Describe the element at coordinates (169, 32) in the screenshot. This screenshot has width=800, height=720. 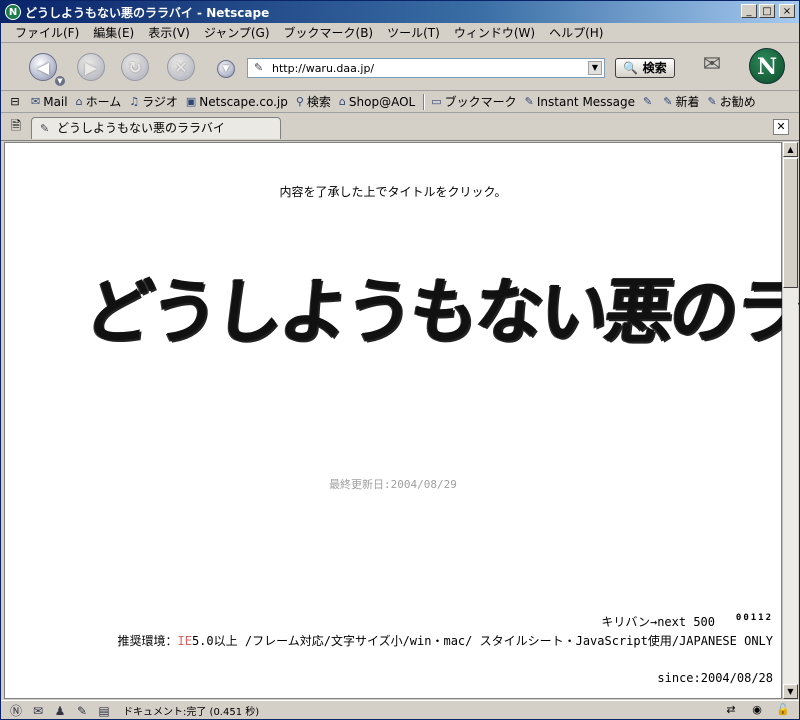
I see `menu-view: 表示(V)` at that location.